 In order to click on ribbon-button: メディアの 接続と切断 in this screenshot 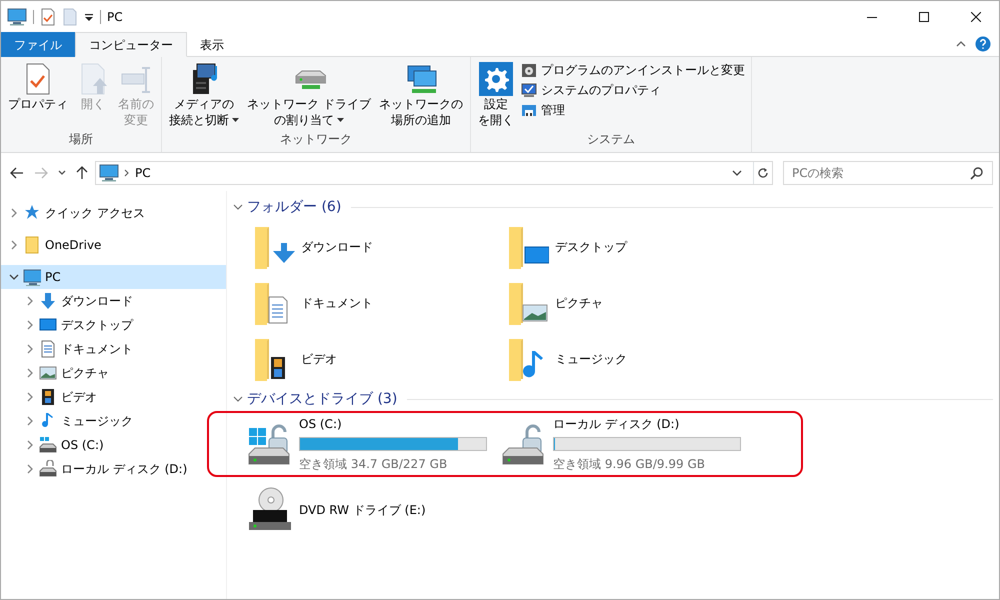, I will do `click(204, 95)`.